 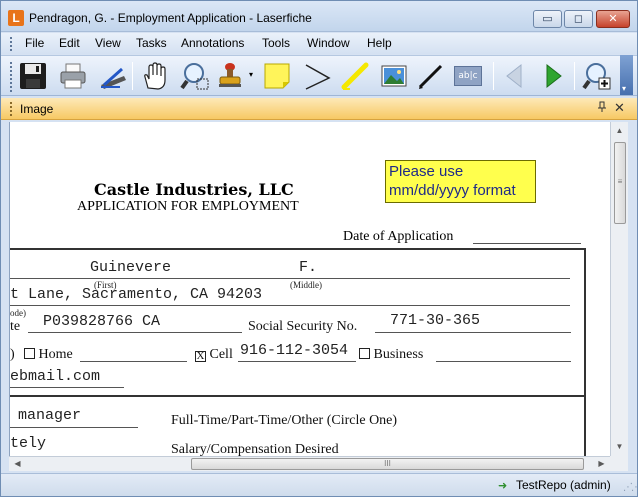 What do you see at coordinates (364, 353) in the screenshot?
I see `business-checkbox` at bounding box center [364, 353].